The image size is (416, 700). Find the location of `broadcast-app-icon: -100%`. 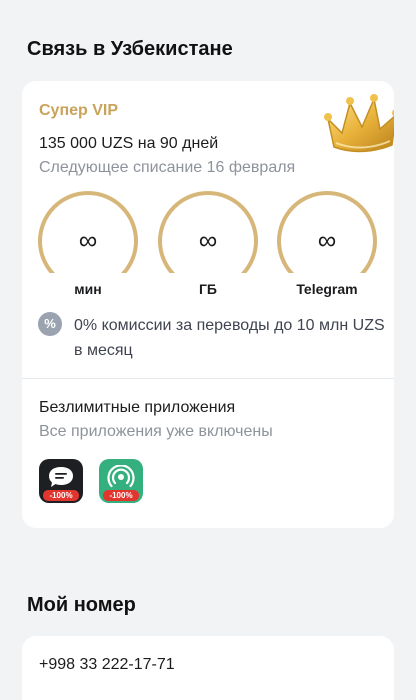

broadcast-app-icon: -100% is located at coordinates (121, 481).